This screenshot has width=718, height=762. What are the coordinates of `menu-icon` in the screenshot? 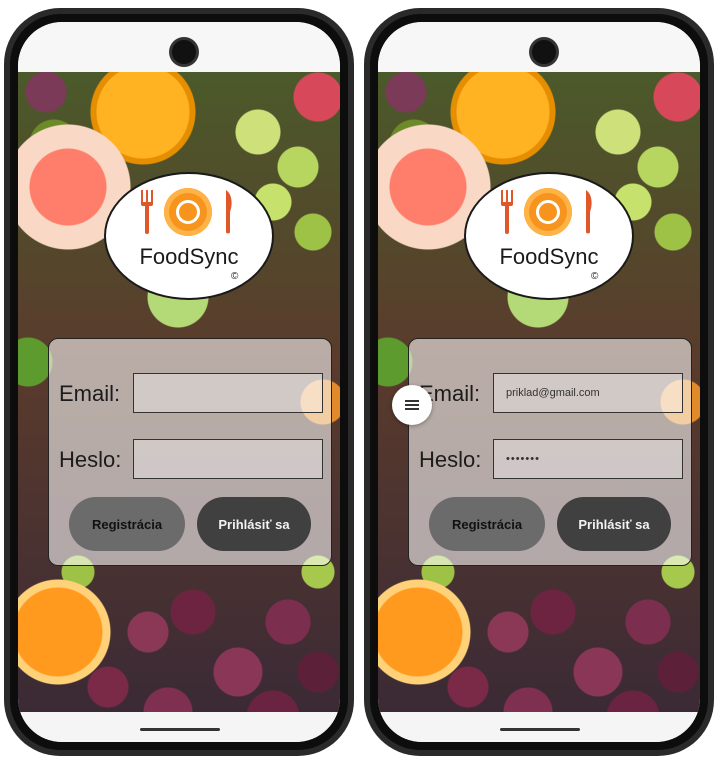 It's located at (412, 405).